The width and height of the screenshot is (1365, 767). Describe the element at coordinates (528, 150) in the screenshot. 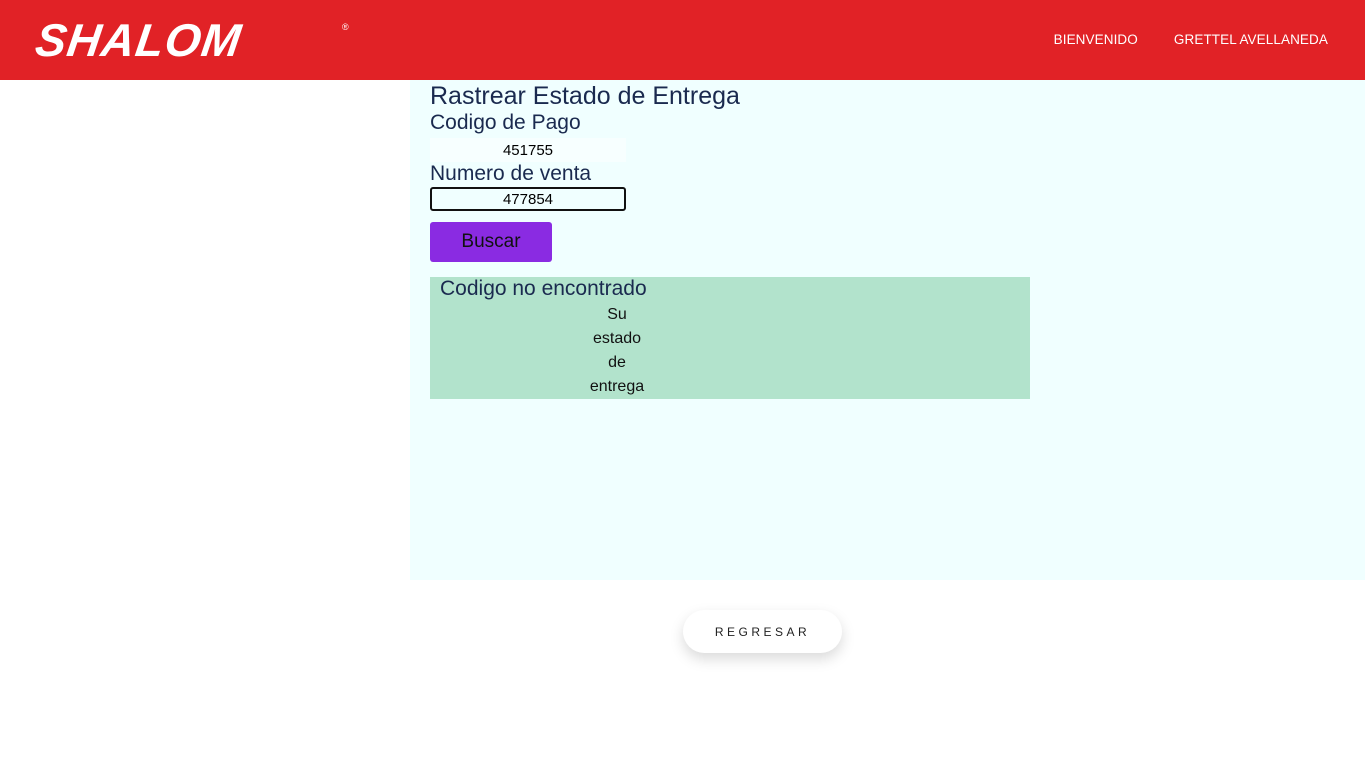

I see `codigo-pago-input` at that location.